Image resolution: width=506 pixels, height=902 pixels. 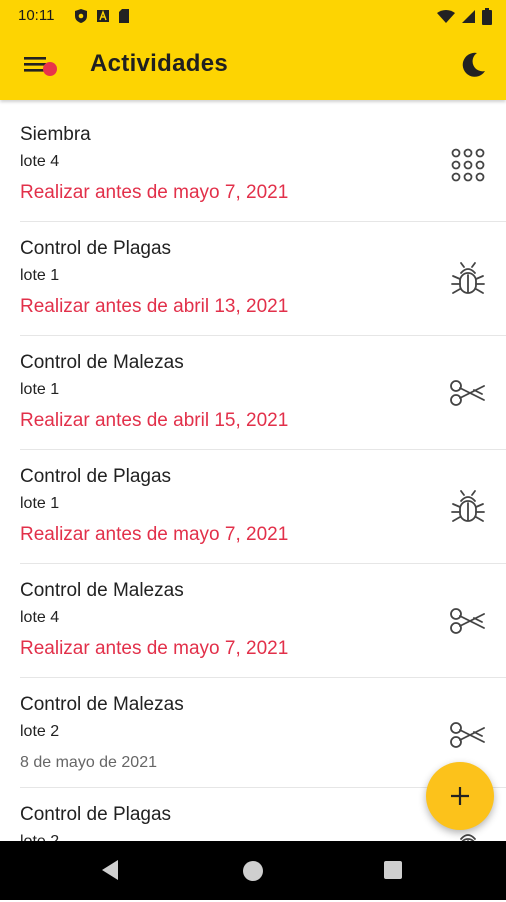 I want to click on dark-mode-toggle, so click(x=473, y=65).